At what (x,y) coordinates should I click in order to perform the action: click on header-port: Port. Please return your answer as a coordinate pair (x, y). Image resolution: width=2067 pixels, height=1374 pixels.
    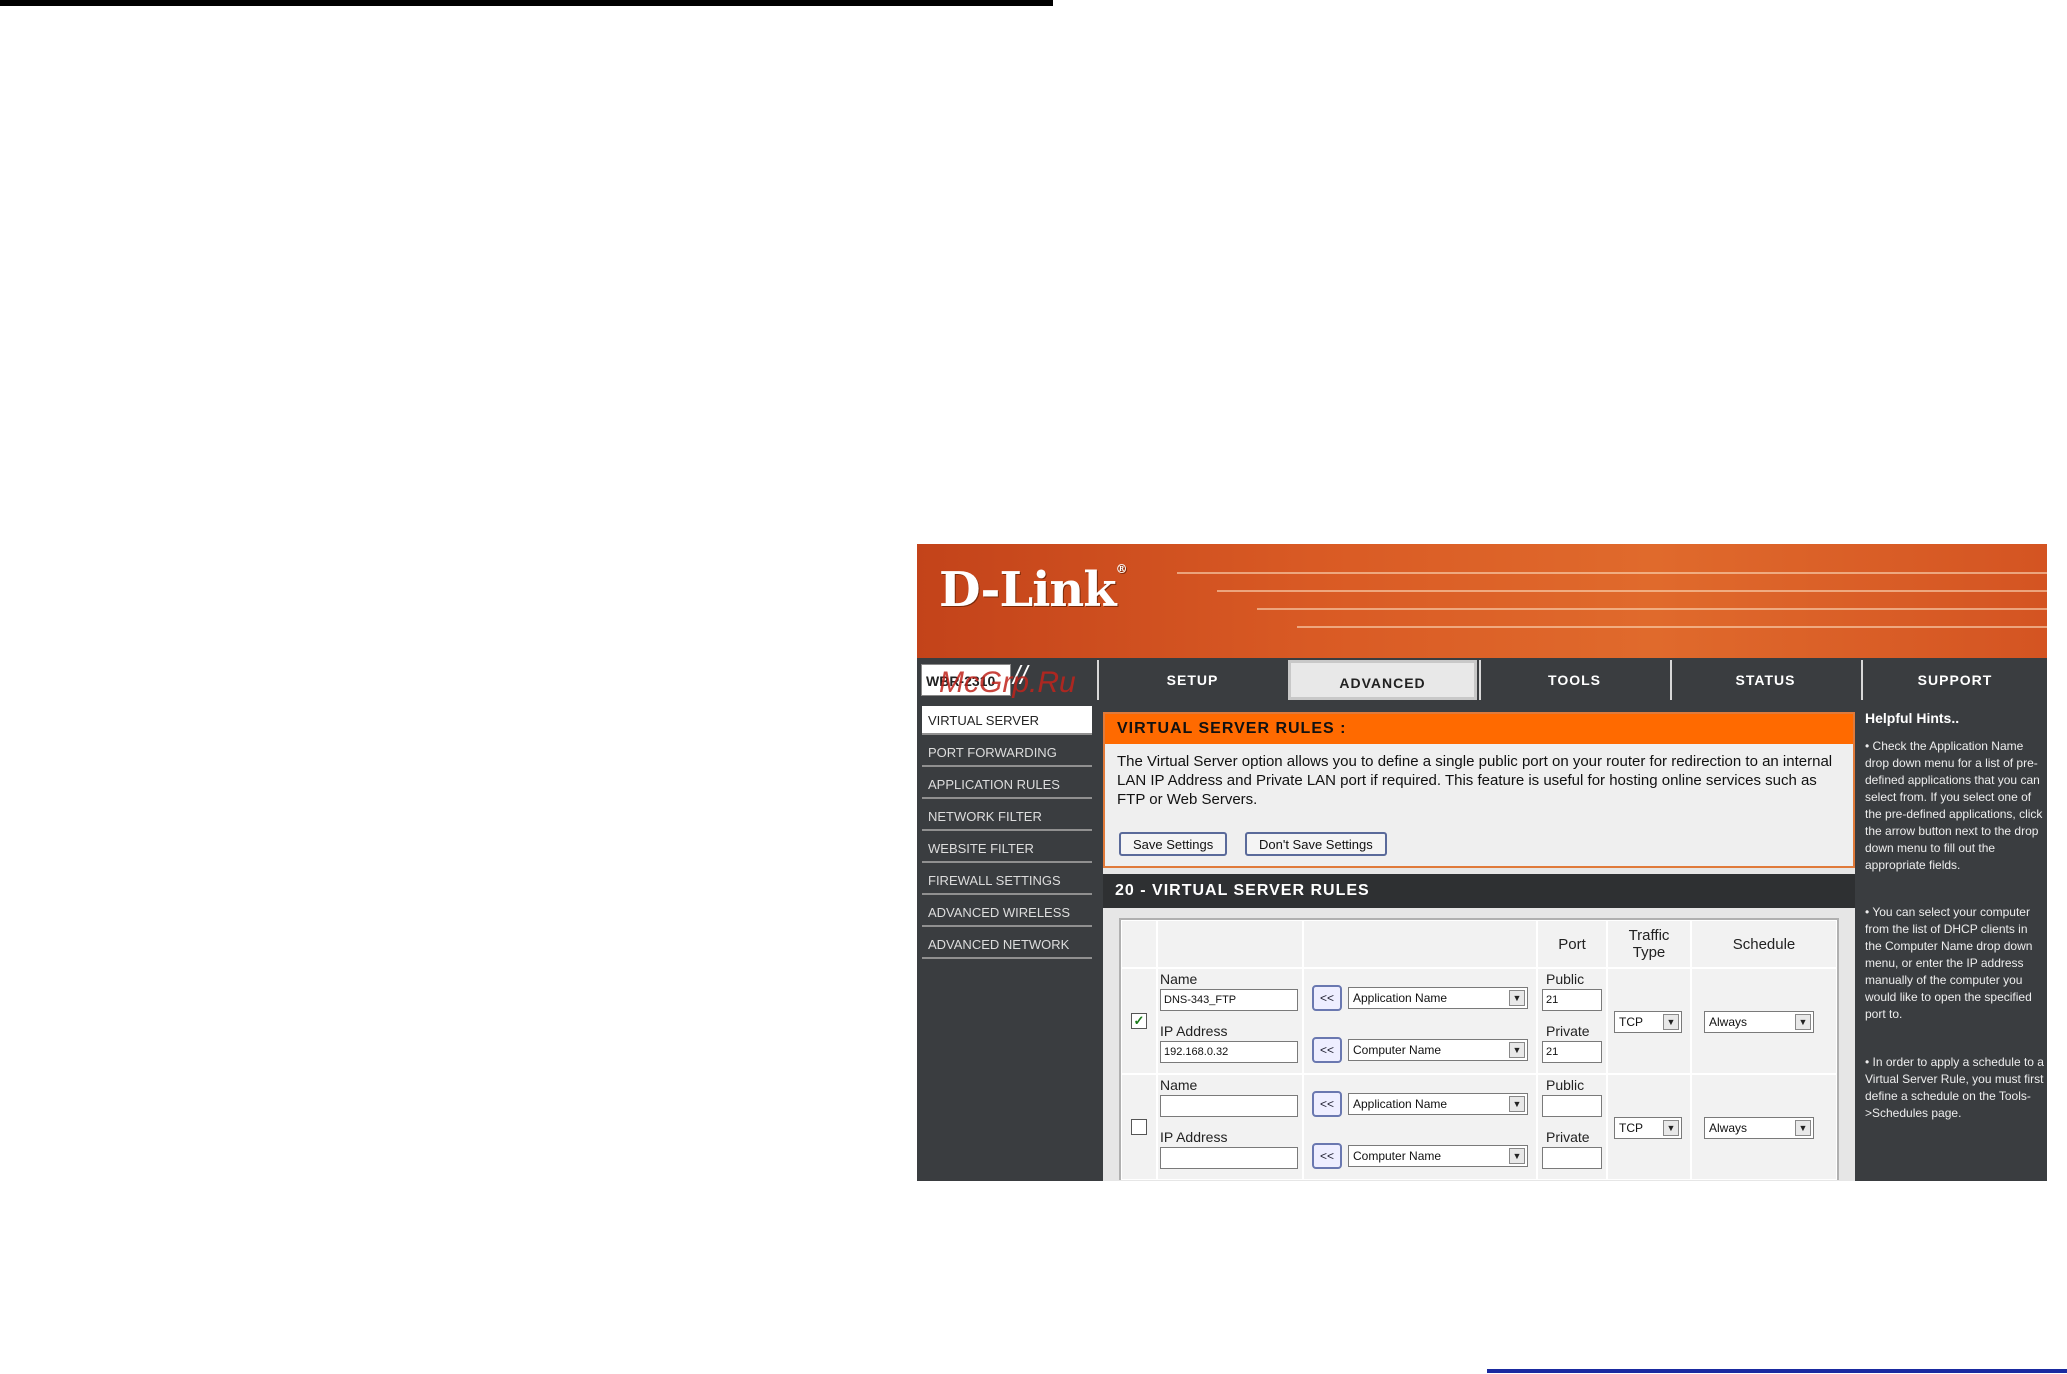
    Looking at the image, I should click on (1572, 944).